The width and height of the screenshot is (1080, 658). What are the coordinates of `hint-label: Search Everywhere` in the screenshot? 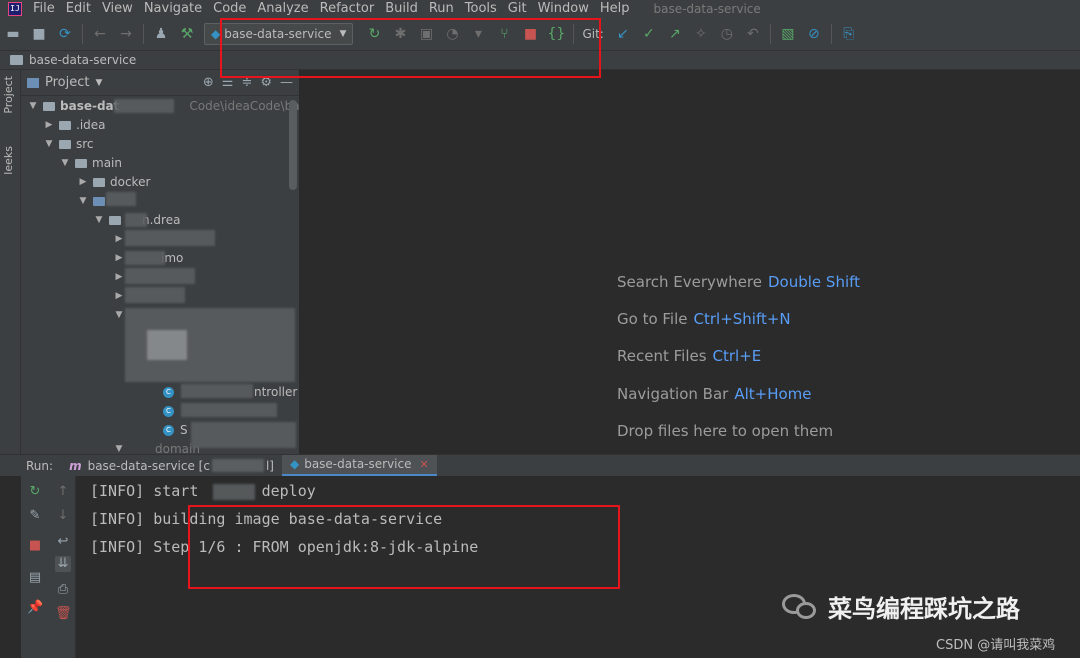 It's located at (689, 282).